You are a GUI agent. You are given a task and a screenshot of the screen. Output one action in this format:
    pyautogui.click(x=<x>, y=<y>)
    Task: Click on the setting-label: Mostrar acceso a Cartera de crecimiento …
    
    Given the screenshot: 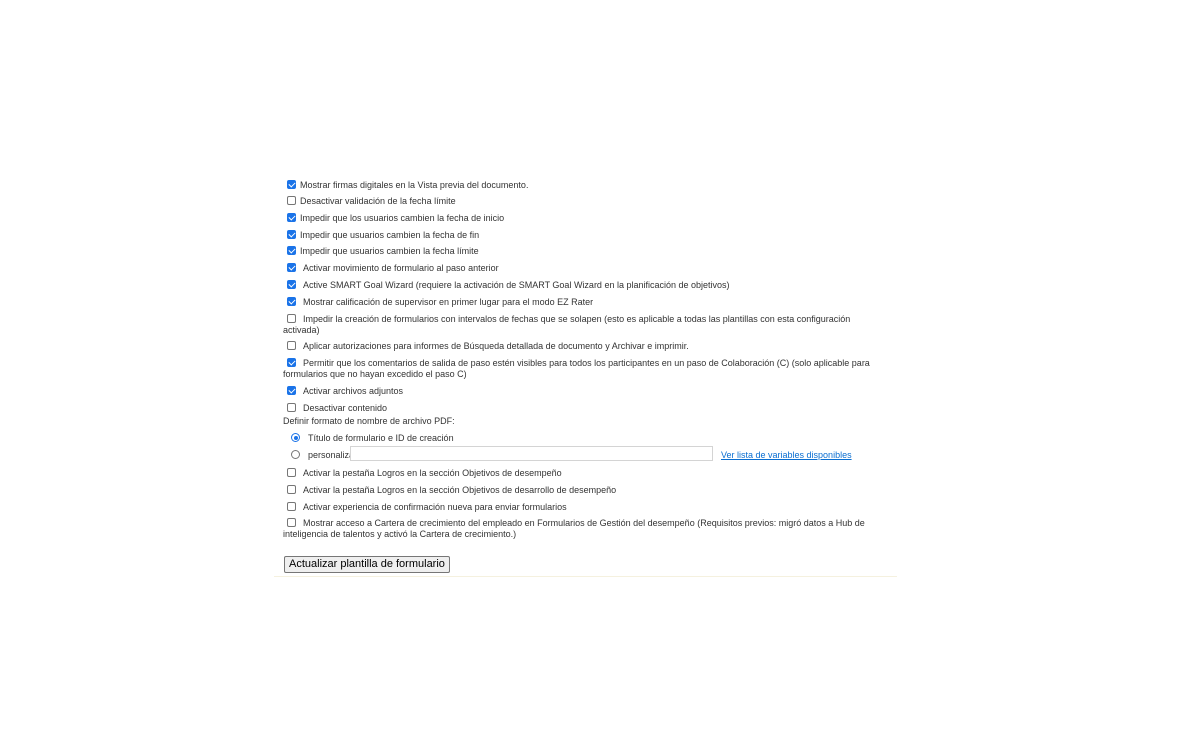 What is the action you would take?
    pyautogui.click(x=574, y=528)
    